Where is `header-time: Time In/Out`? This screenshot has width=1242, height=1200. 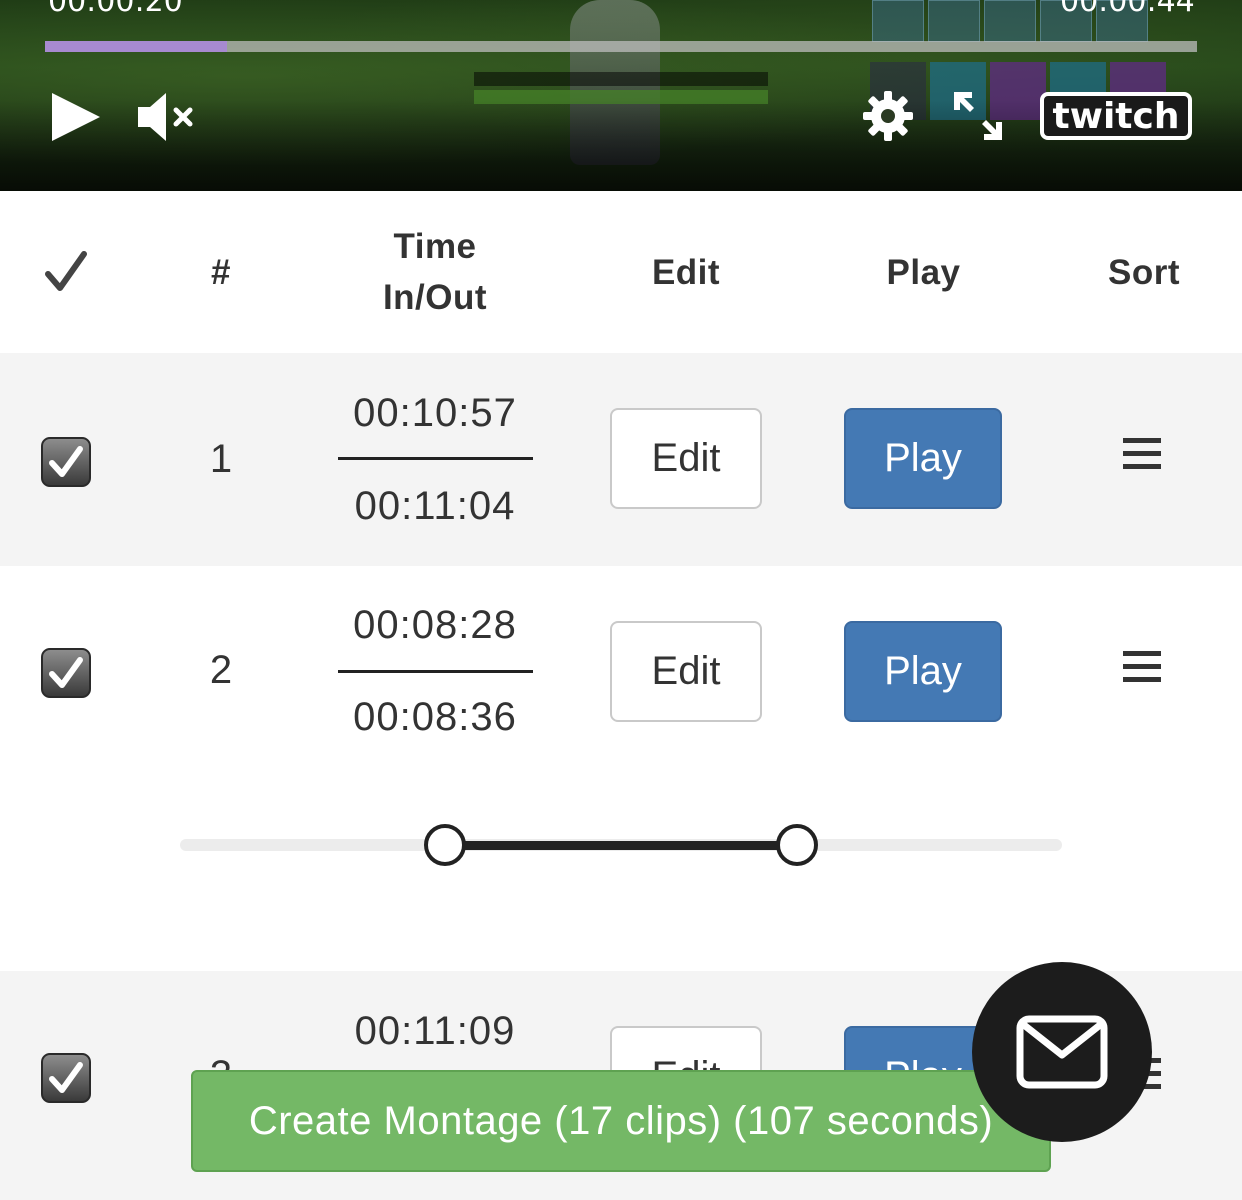 header-time: Time In/Out is located at coordinates (435, 272).